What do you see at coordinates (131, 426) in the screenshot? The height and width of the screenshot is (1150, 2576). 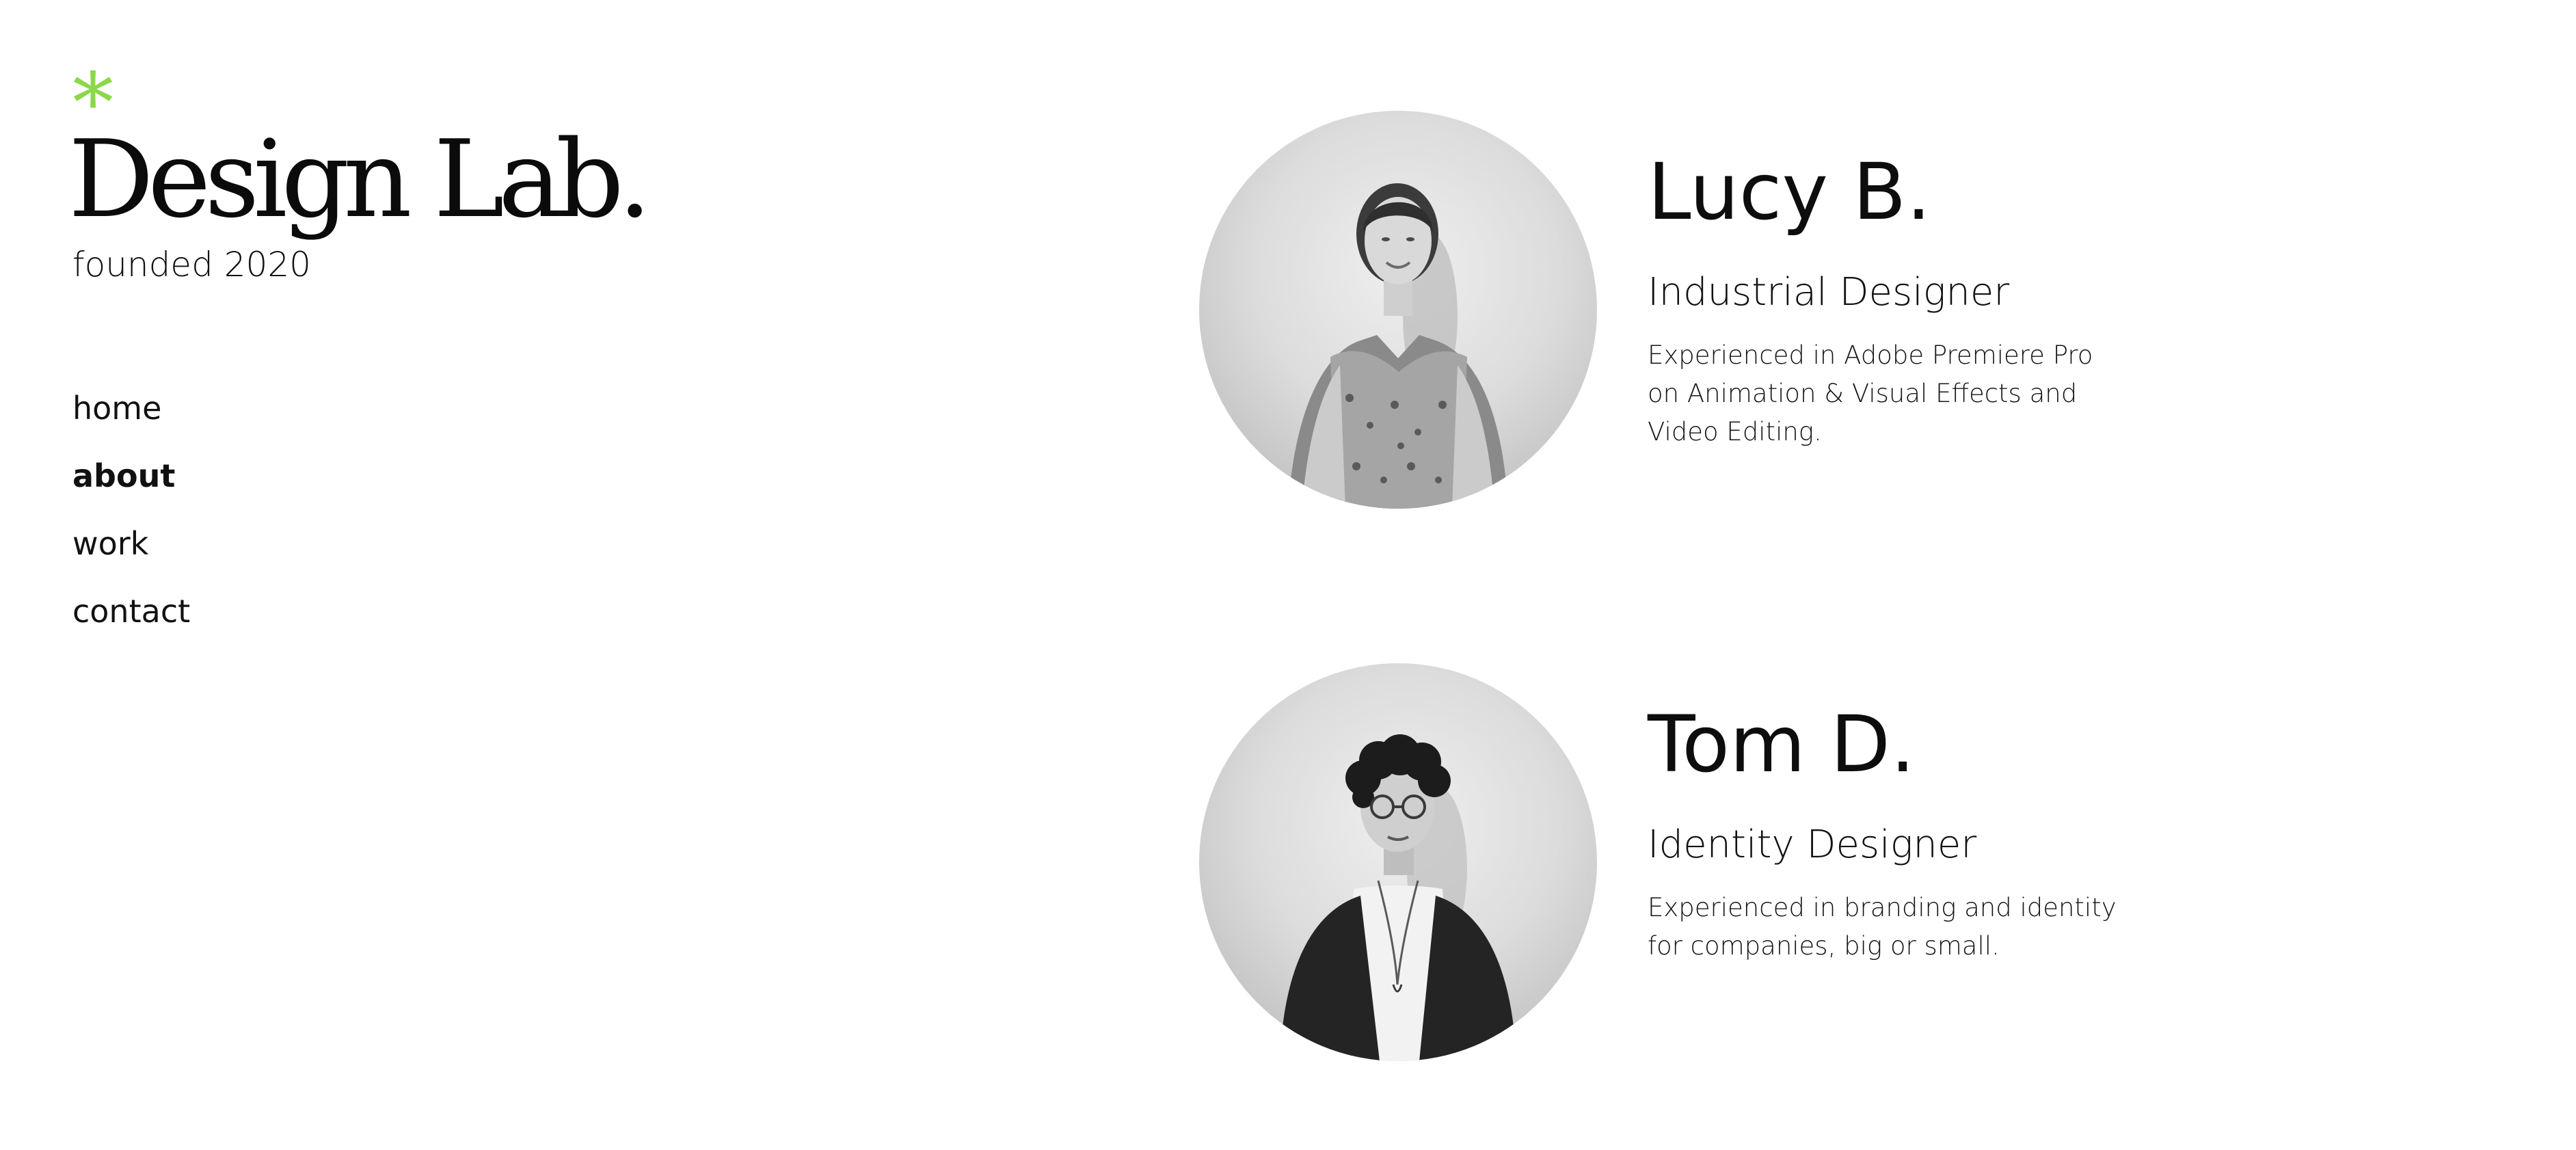 I see `nav-item-home: home` at bounding box center [131, 426].